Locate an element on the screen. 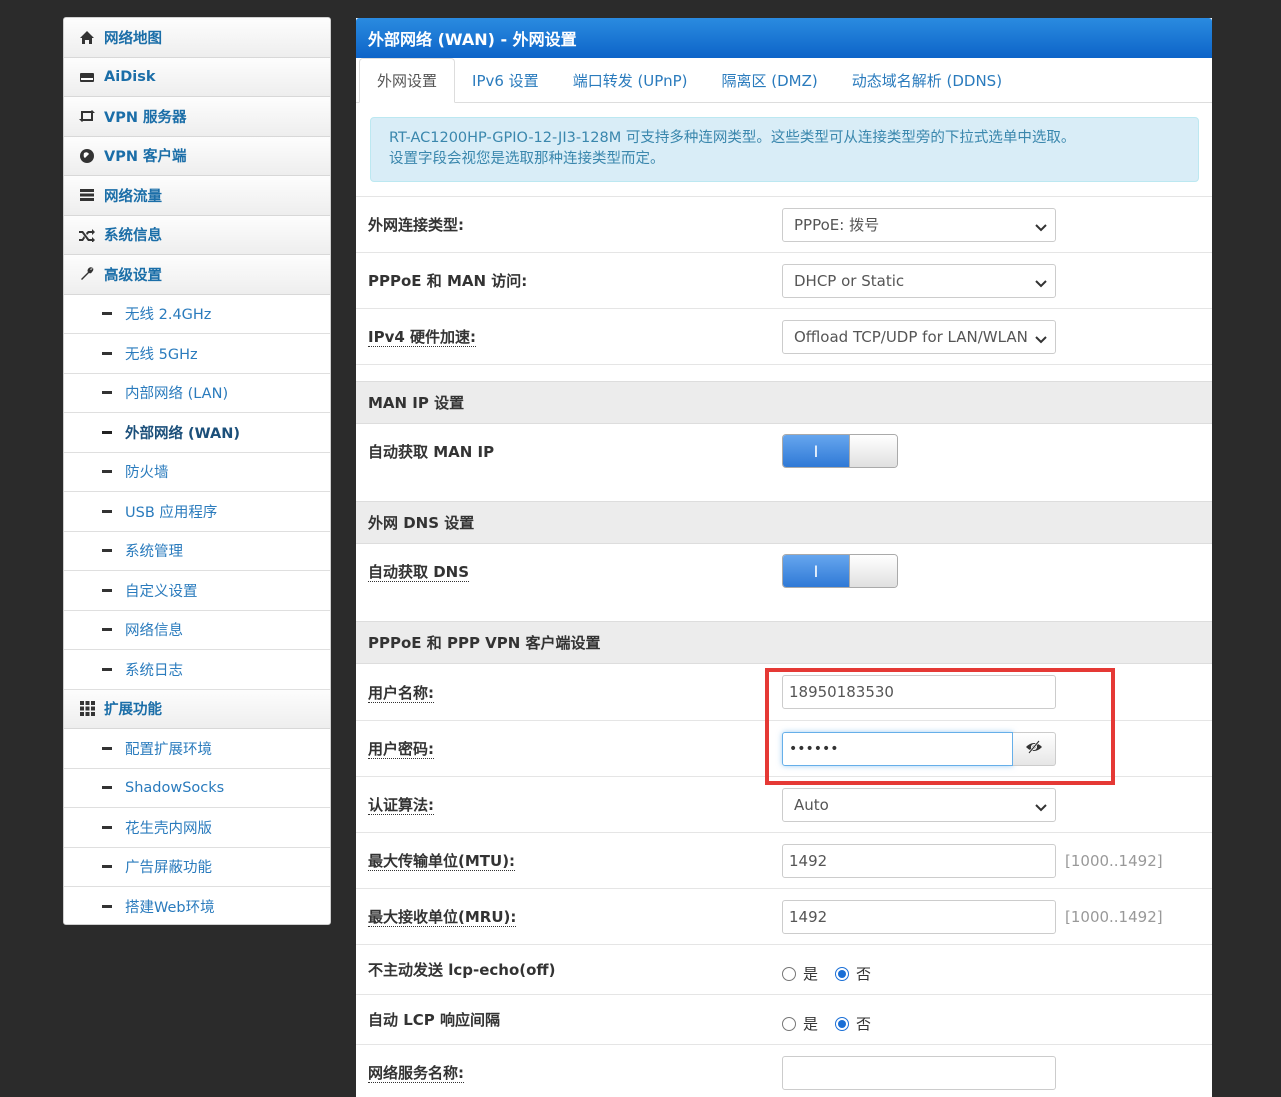 The image size is (1281, 1097). sidebar-sub-wireless-24: 无线 2.4GHz is located at coordinates (197, 314).